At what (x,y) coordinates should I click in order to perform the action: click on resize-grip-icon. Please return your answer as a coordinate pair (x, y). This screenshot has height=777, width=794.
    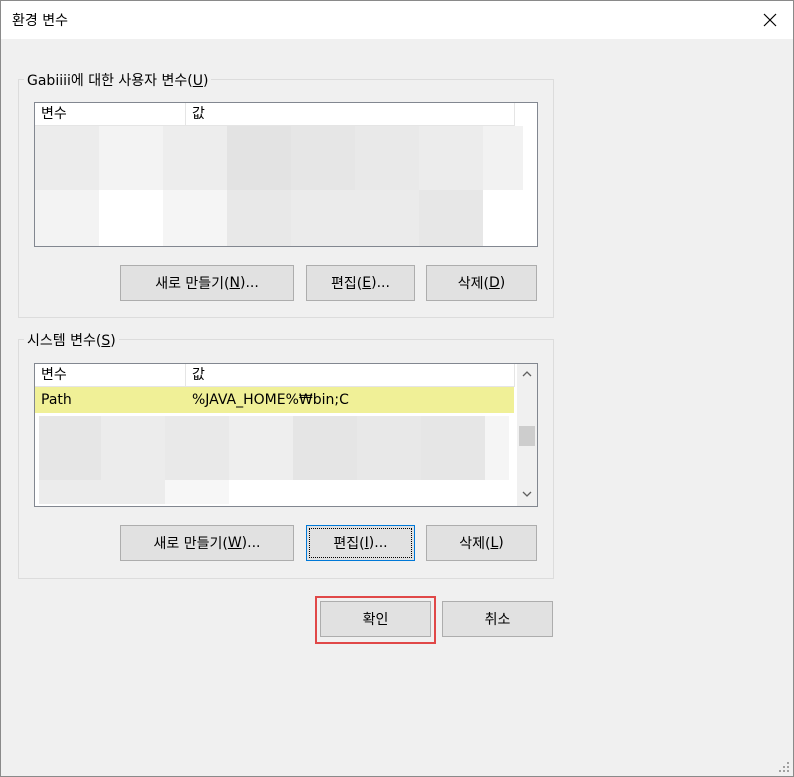
    Looking at the image, I should click on (784, 767).